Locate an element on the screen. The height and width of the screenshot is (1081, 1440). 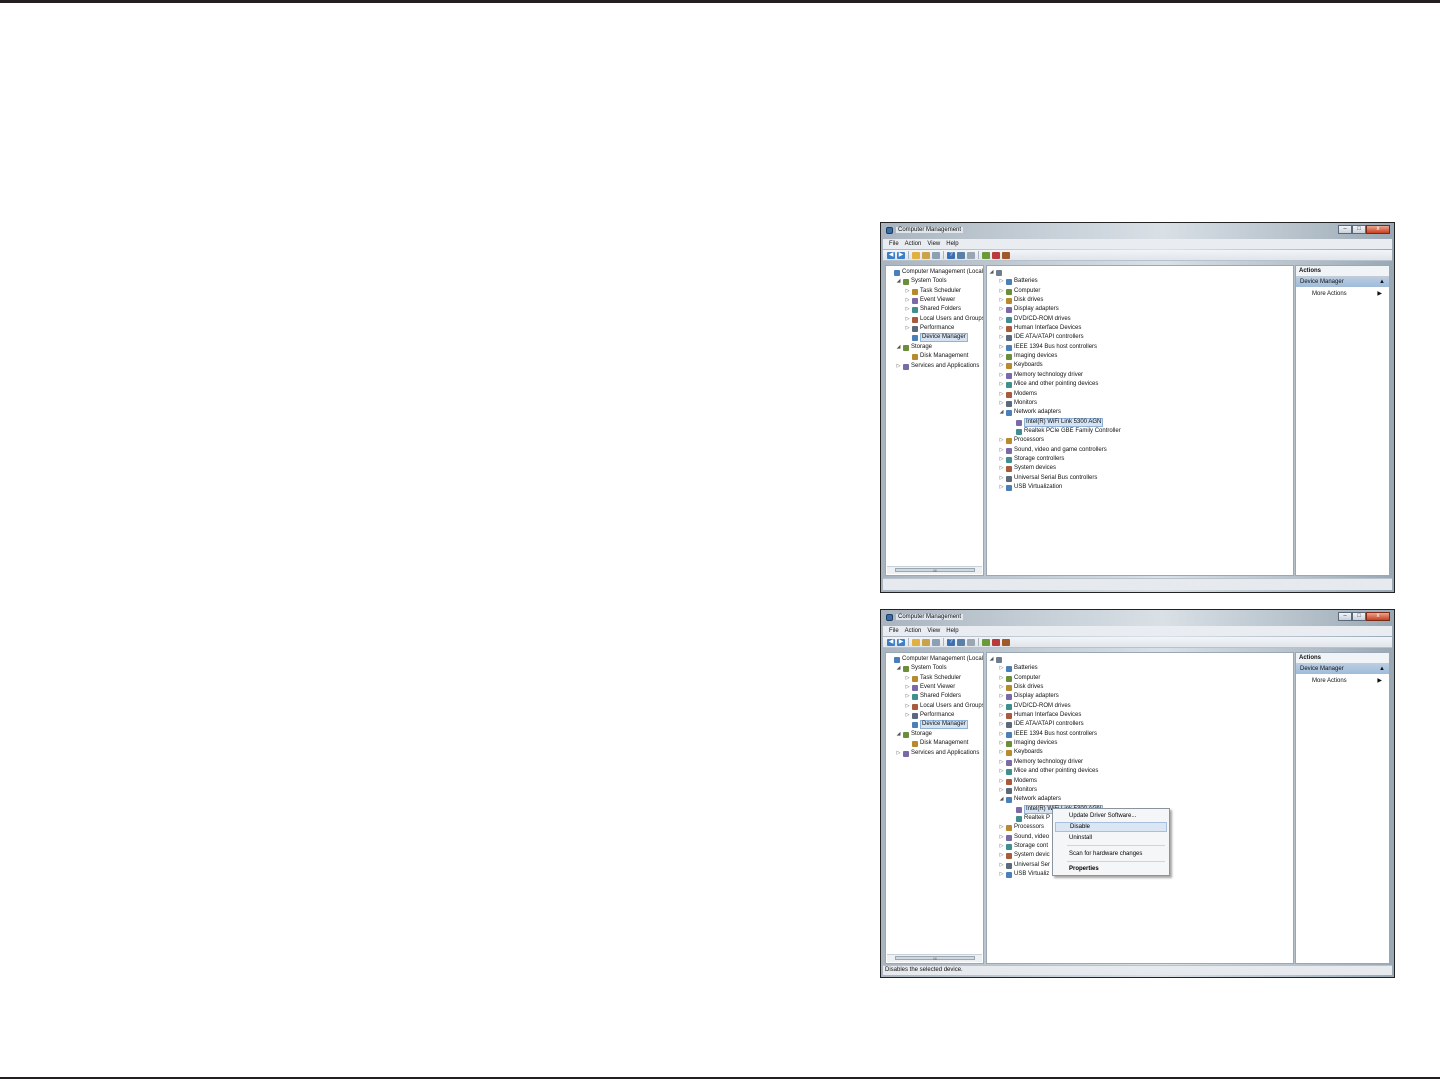
tree-item: ▷ Display adapters is located at coordinates (1140, 696).